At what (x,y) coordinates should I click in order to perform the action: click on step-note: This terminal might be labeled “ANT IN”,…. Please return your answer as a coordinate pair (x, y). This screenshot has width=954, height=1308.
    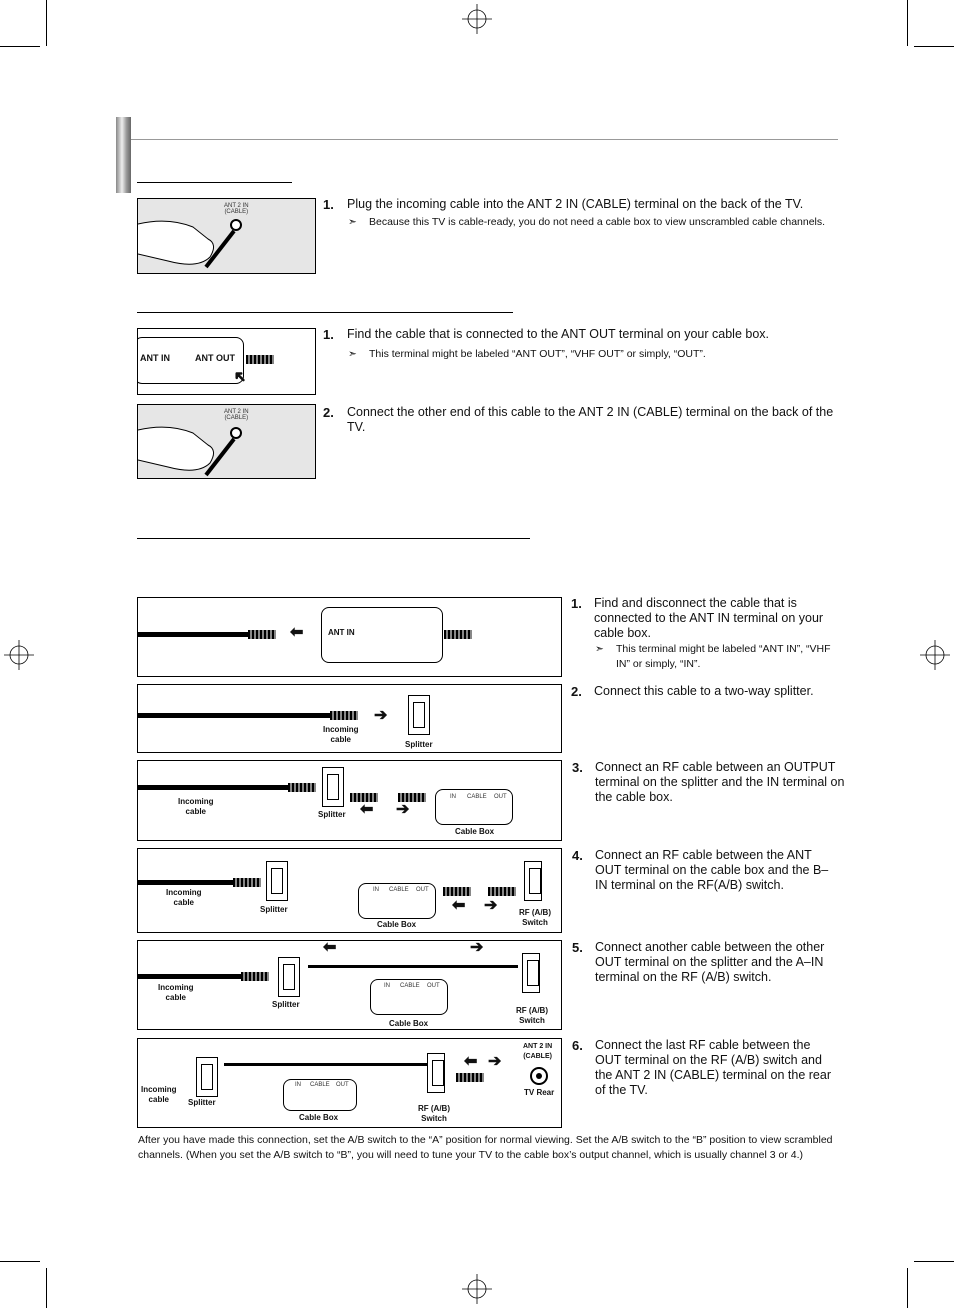
    Looking at the image, I should click on (723, 656).